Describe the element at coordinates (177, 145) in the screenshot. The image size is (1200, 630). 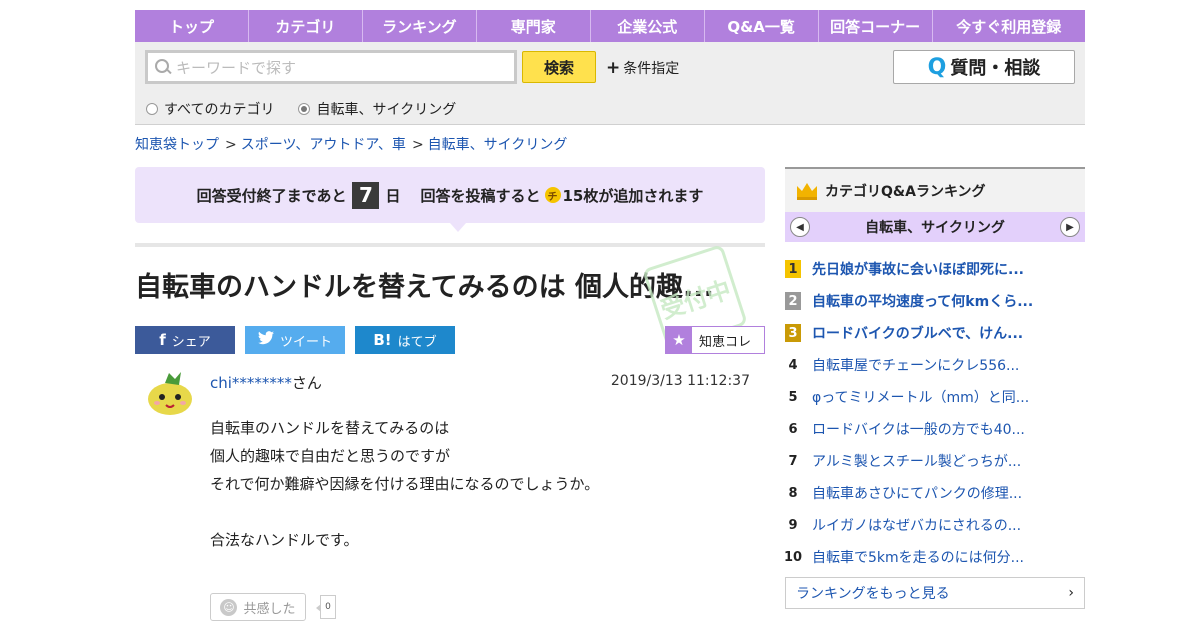
I see `breadcrumb-top: 知恵袋トップ` at that location.